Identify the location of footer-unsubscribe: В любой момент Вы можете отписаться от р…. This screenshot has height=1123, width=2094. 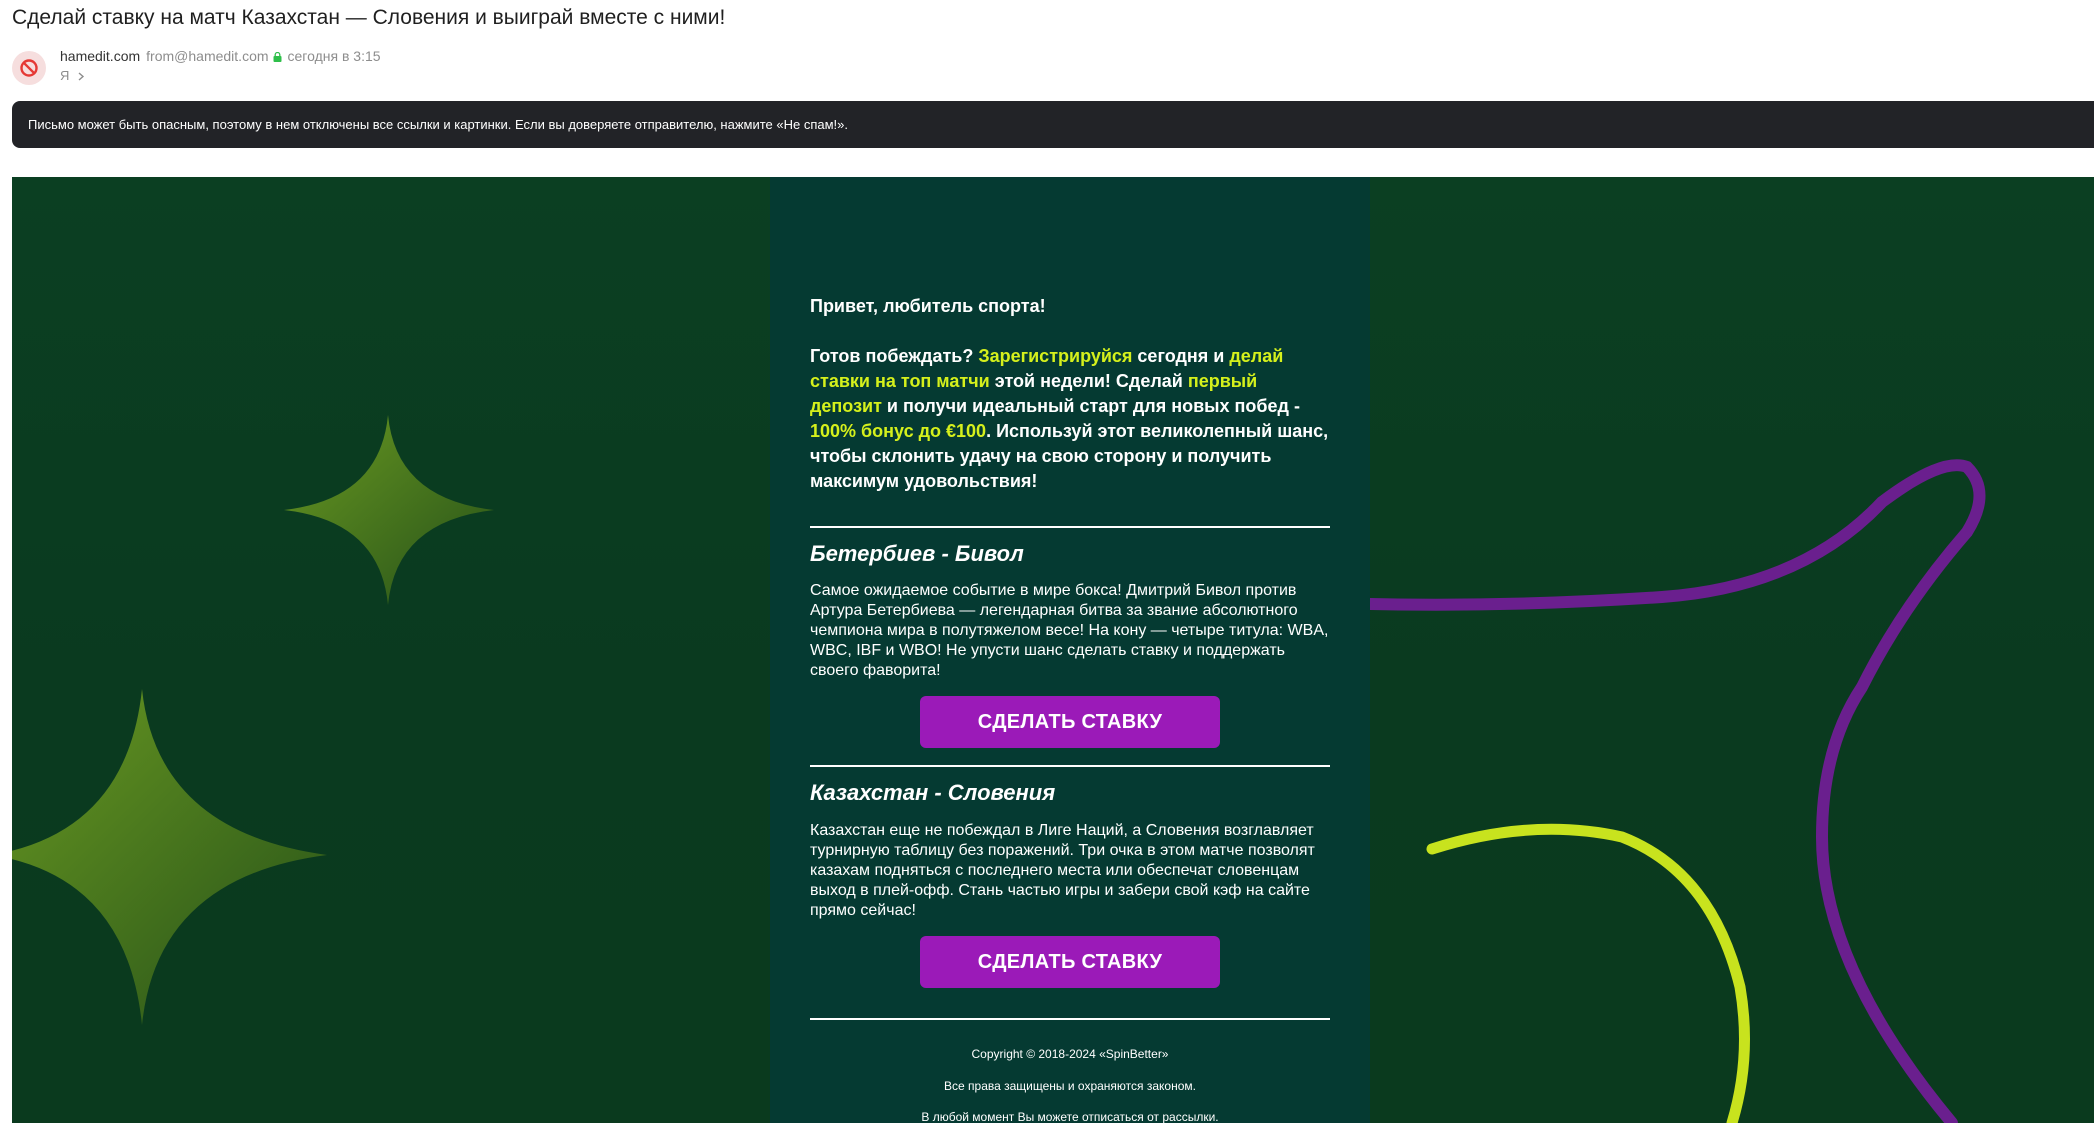
(1070, 1116).